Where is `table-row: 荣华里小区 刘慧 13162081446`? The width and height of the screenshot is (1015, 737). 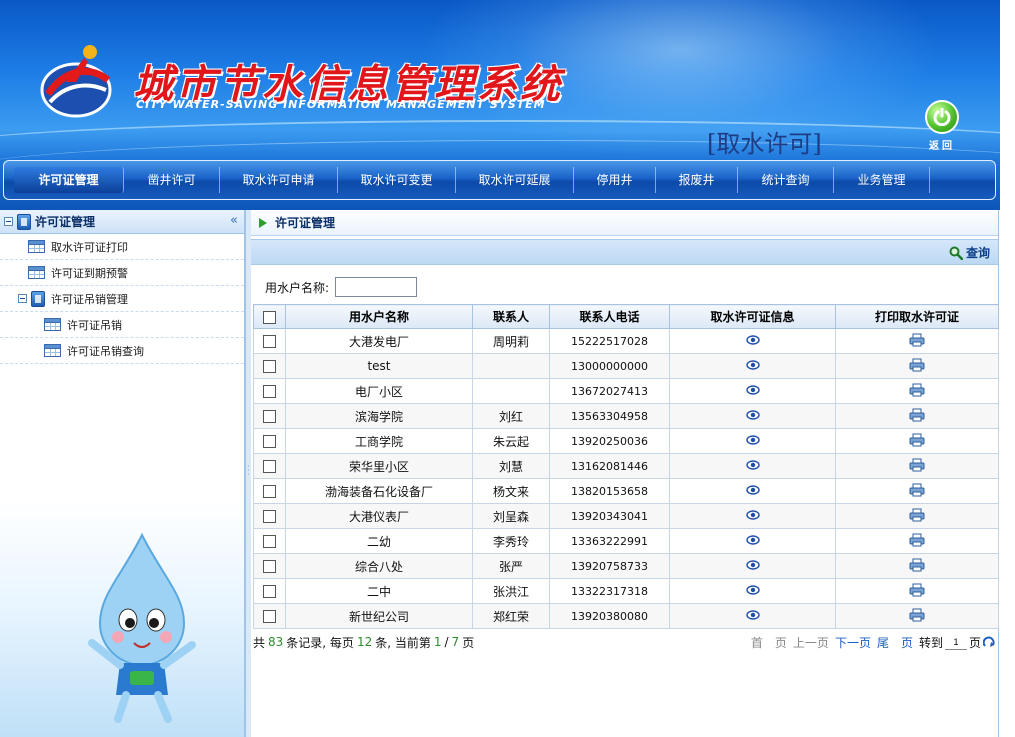 table-row: 荣华里小区 刘慧 13162081446 is located at coordinates (626, 466).